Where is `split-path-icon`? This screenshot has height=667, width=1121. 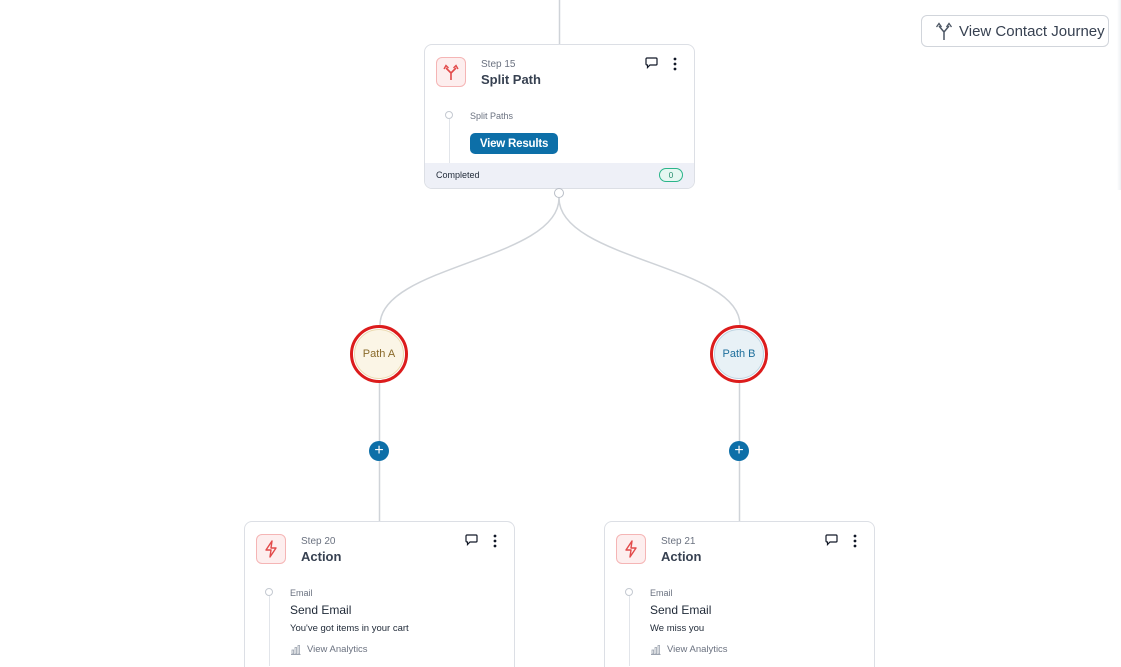 split-path-icon is located at coordinates (451, 72).